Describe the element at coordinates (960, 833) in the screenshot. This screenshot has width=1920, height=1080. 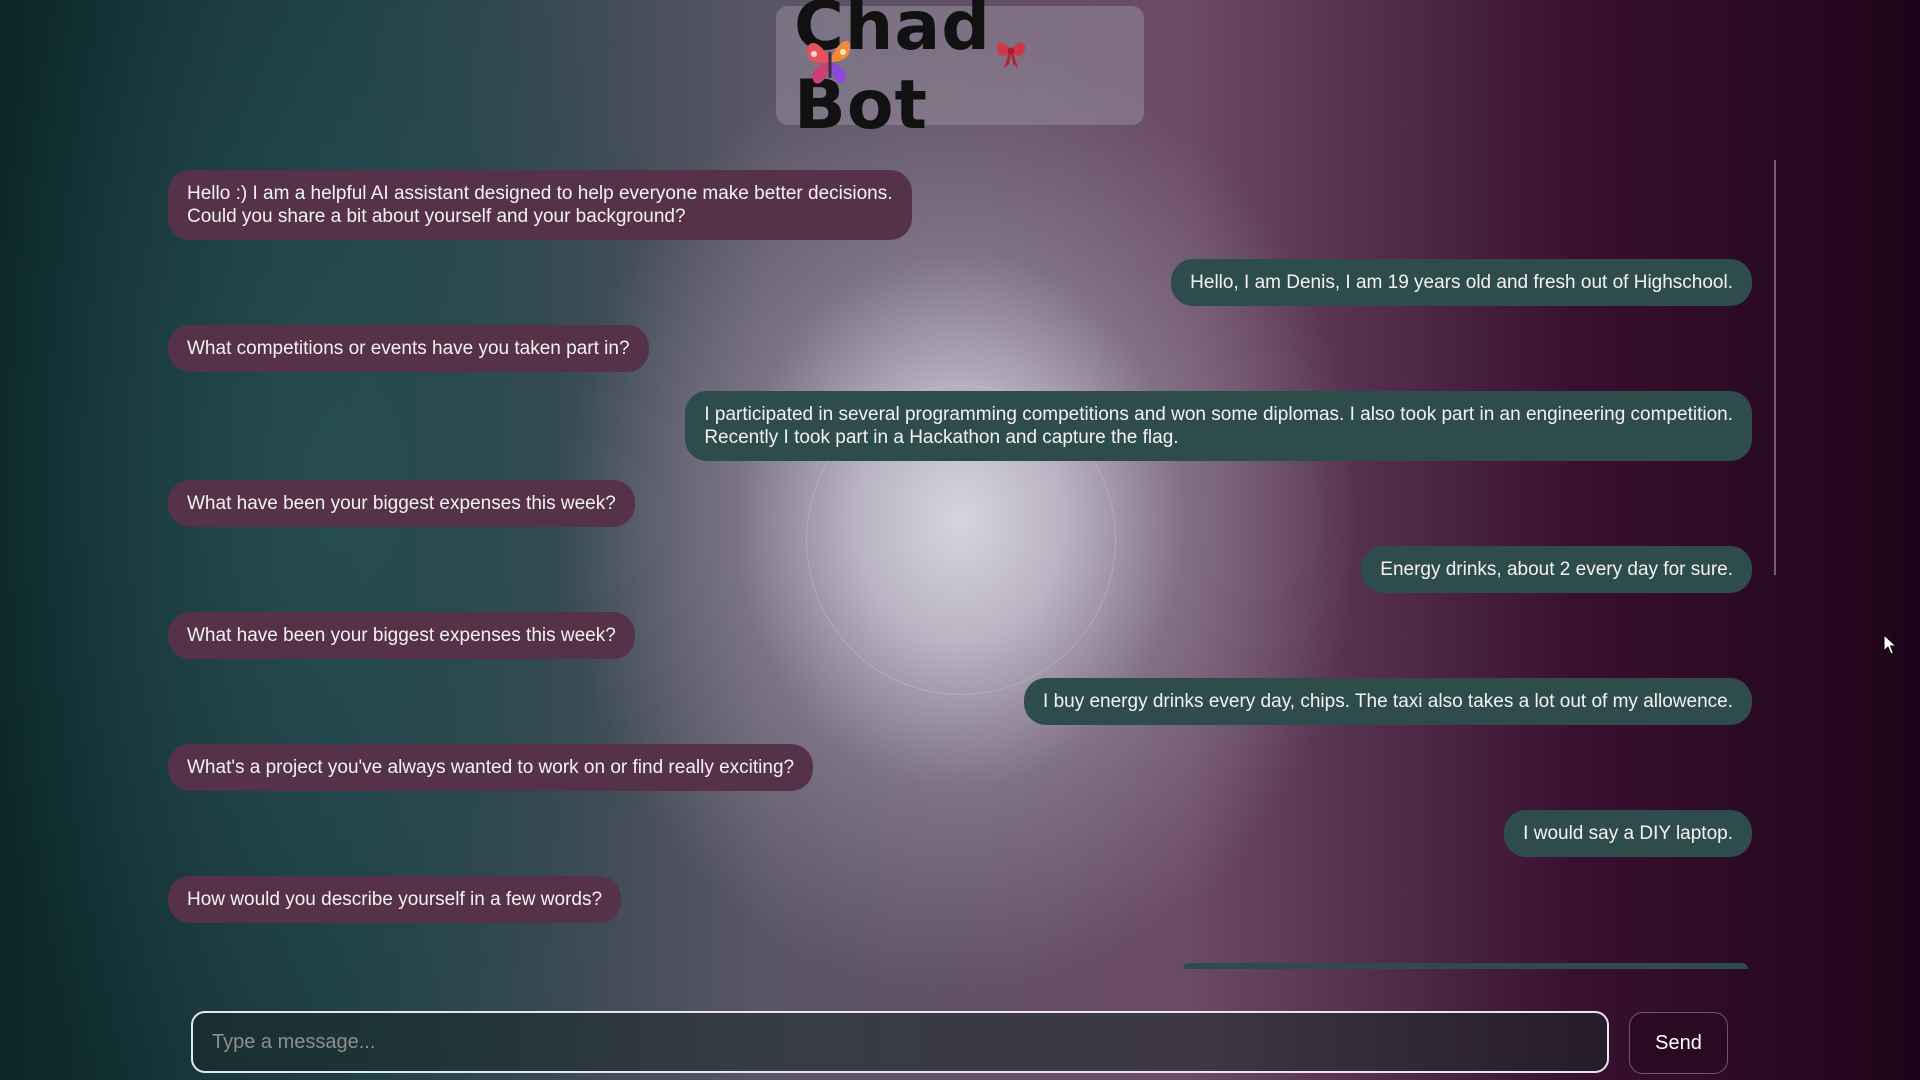
I see `user-message-row: I would say a DIY laptop.` at that location.